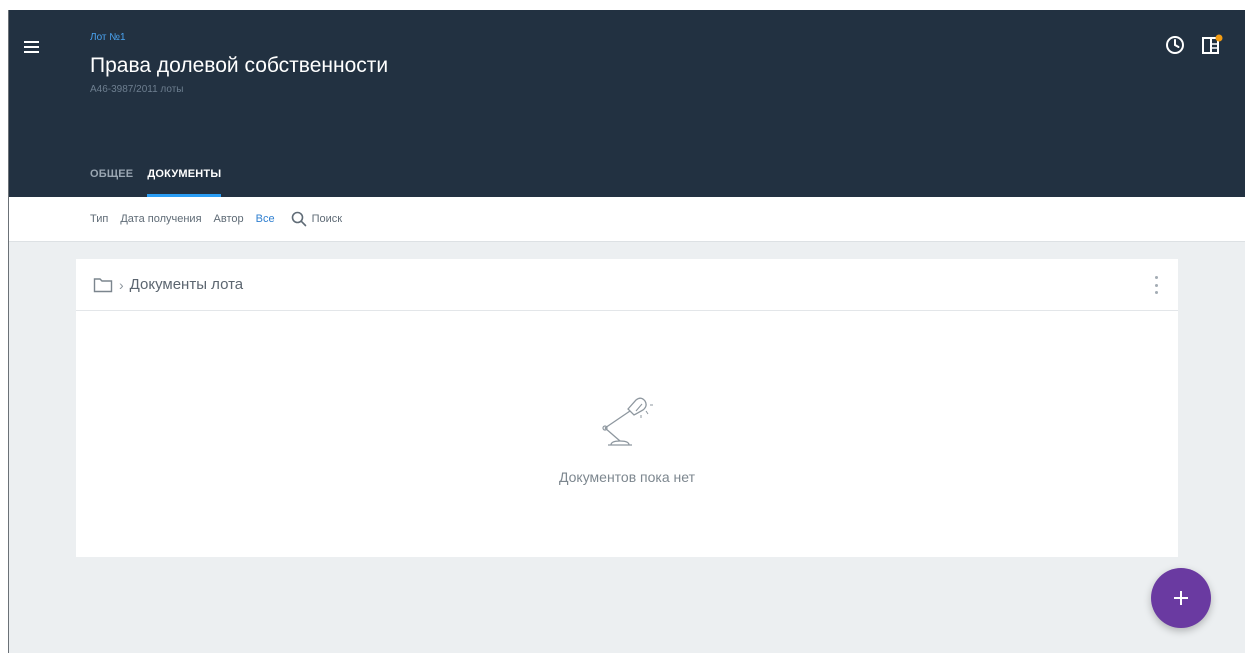 The height and width of the screenshot is (653, 1245). I want to click on filter-type: Тип, so click(99, 219).